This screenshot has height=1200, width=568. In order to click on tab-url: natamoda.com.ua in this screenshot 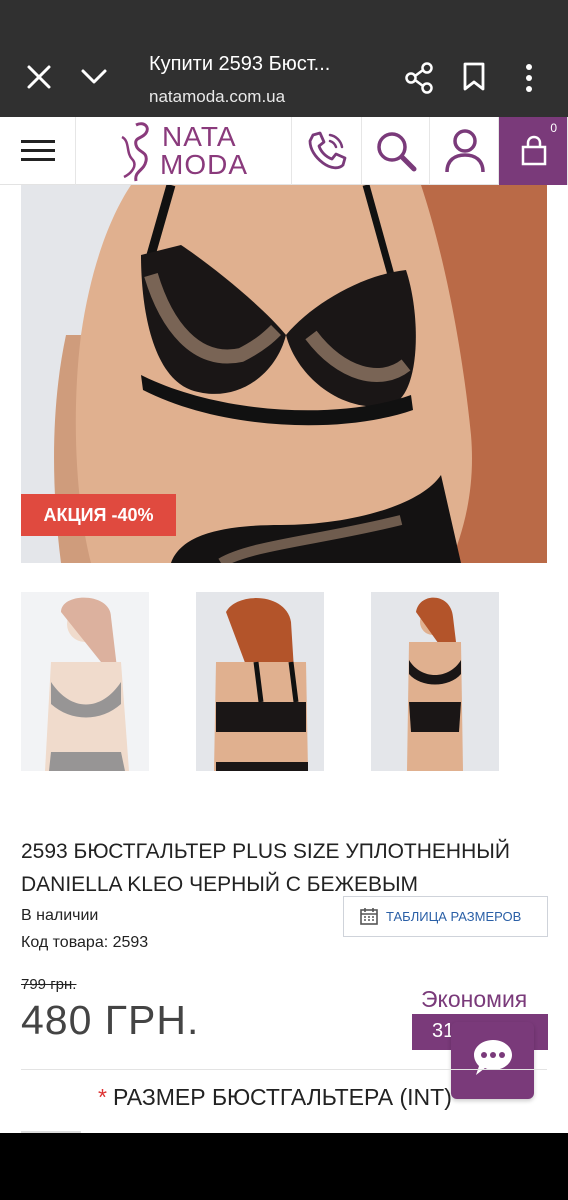, I will do `click(217, 96)`.